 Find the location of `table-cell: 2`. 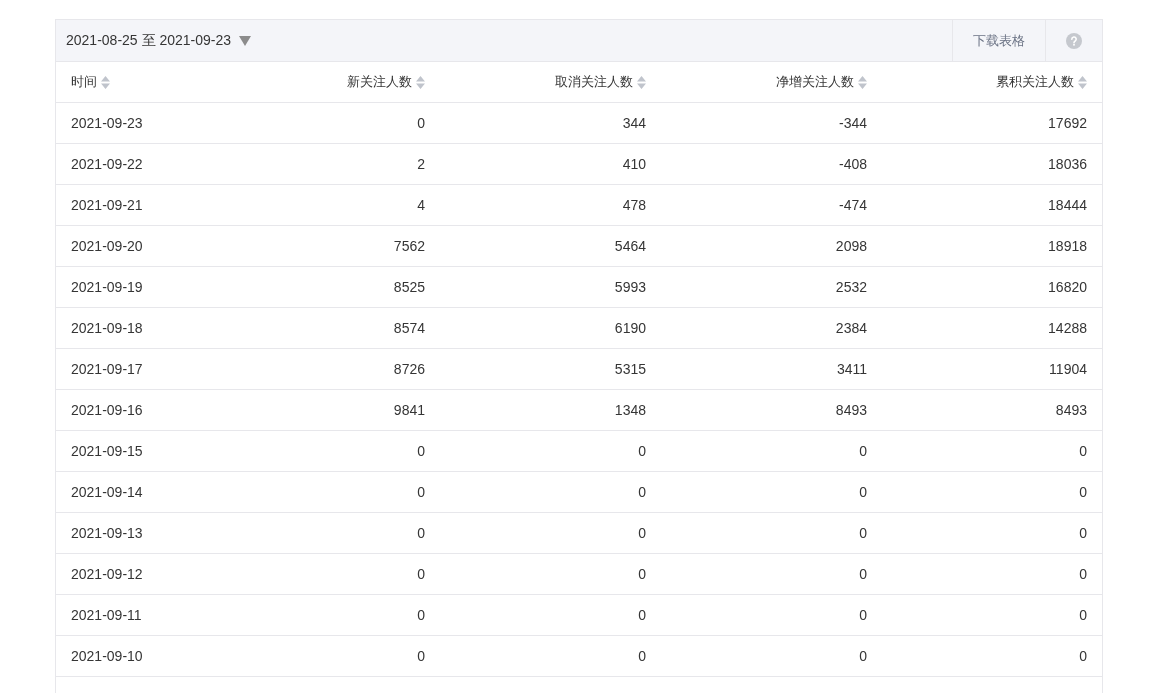

table-cell: 2 is located at coordinates (421, 164).